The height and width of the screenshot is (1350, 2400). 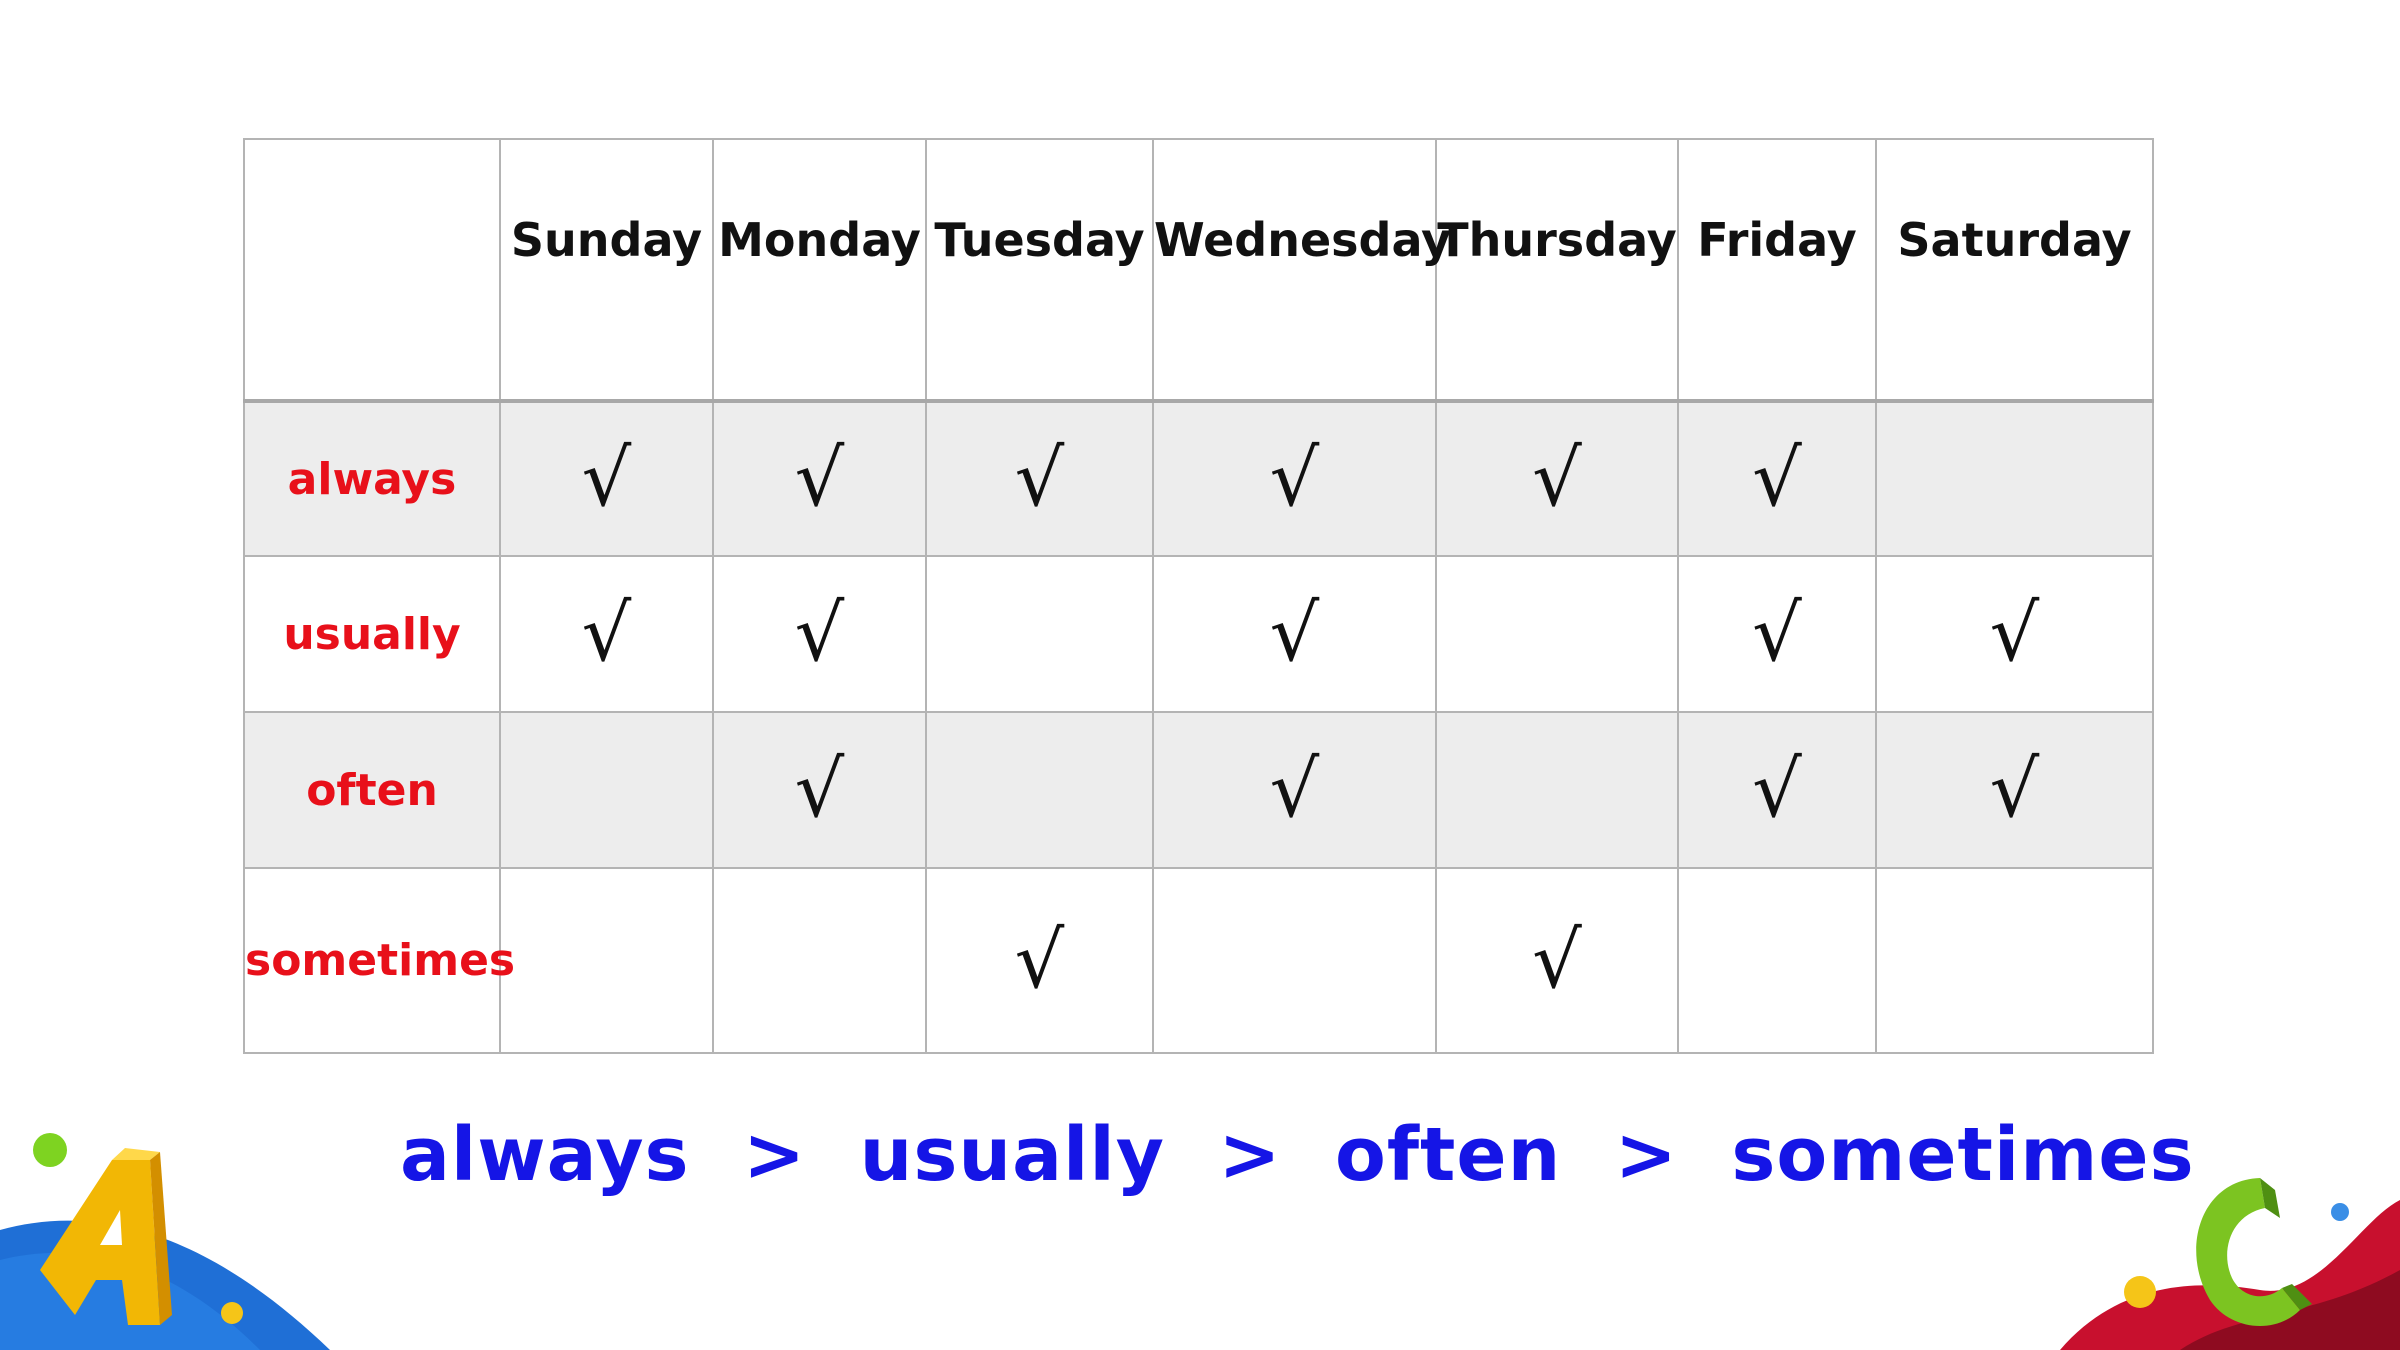 I want to click on day-header-thursday: Thursday, so click(x=1557, y=270).